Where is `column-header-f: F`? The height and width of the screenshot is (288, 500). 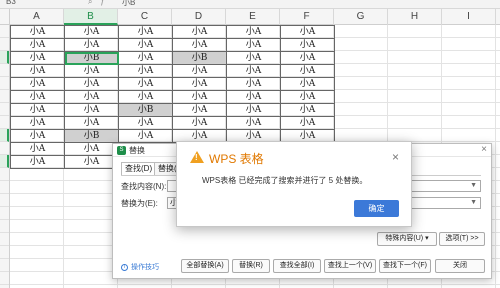 column-header-f: F is located at coordinates (307, 17).